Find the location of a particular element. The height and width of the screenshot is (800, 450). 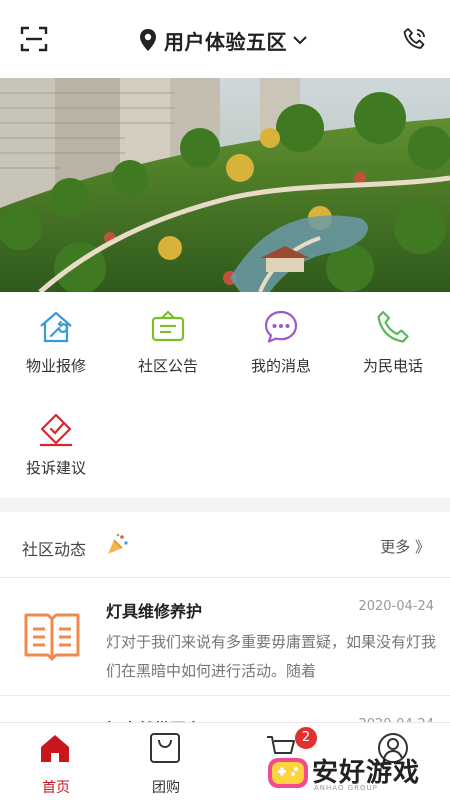

quick-action-complaint: 投诉建议 is located at coordinates (56, 442).